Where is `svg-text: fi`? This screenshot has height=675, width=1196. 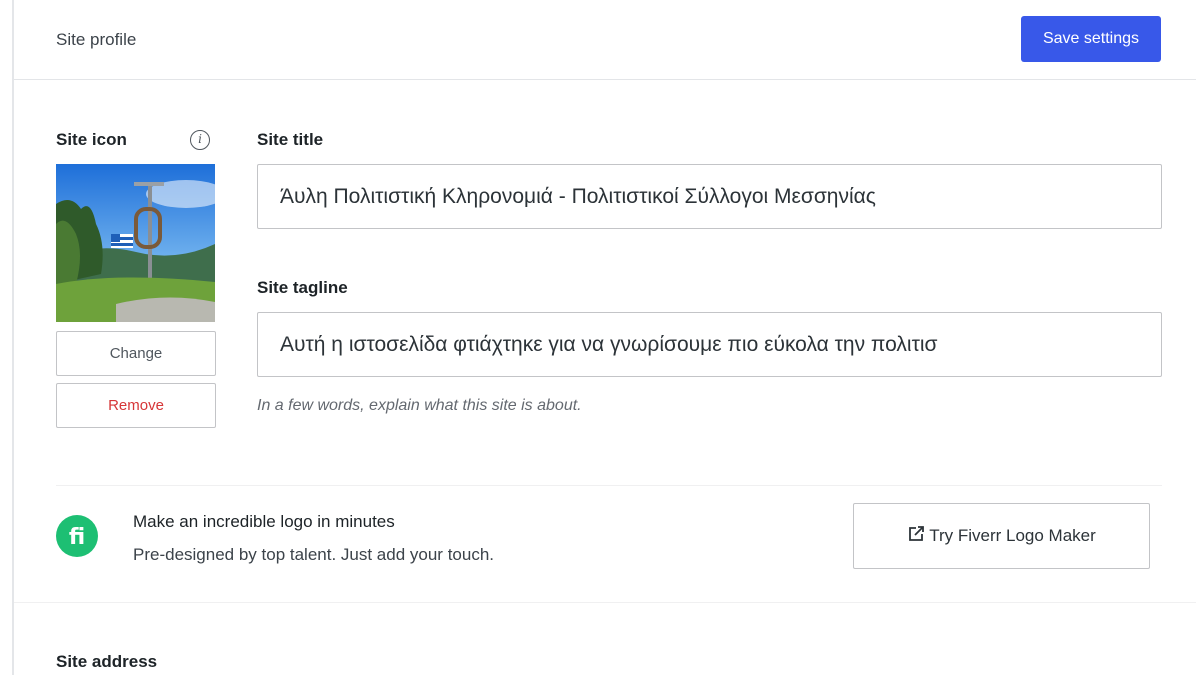
svg-text: fi is located at coordinates (77, 537).